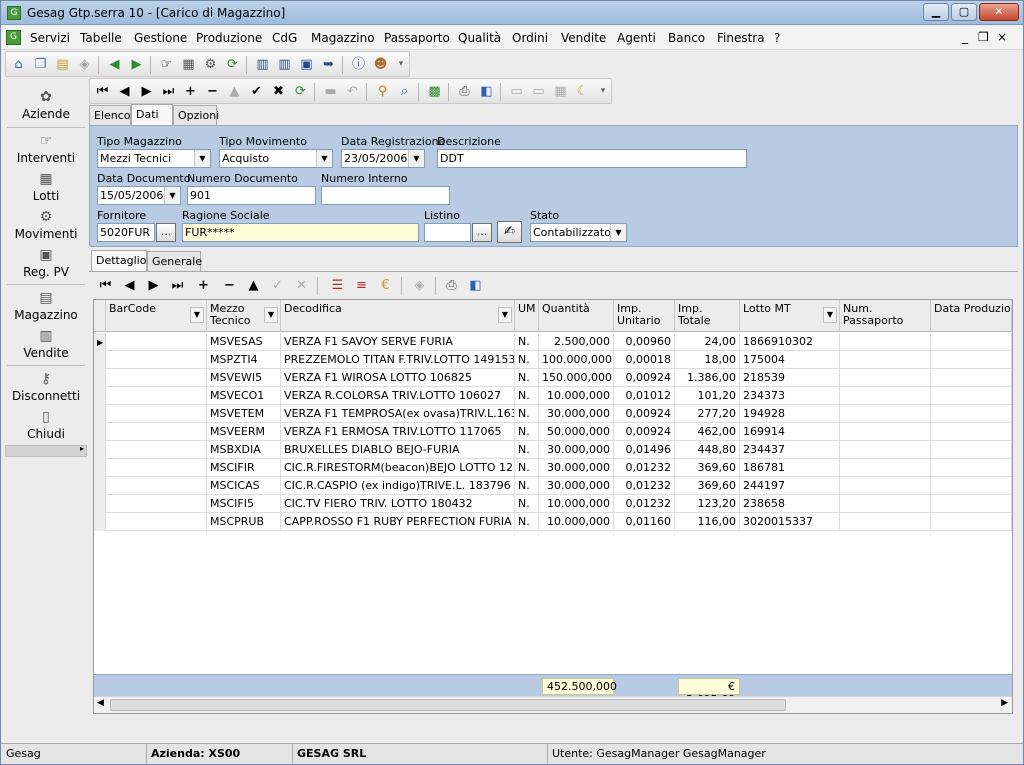 The image size is (1024, 765). I want to click on delete-row-icon: −, so click(229, 285).